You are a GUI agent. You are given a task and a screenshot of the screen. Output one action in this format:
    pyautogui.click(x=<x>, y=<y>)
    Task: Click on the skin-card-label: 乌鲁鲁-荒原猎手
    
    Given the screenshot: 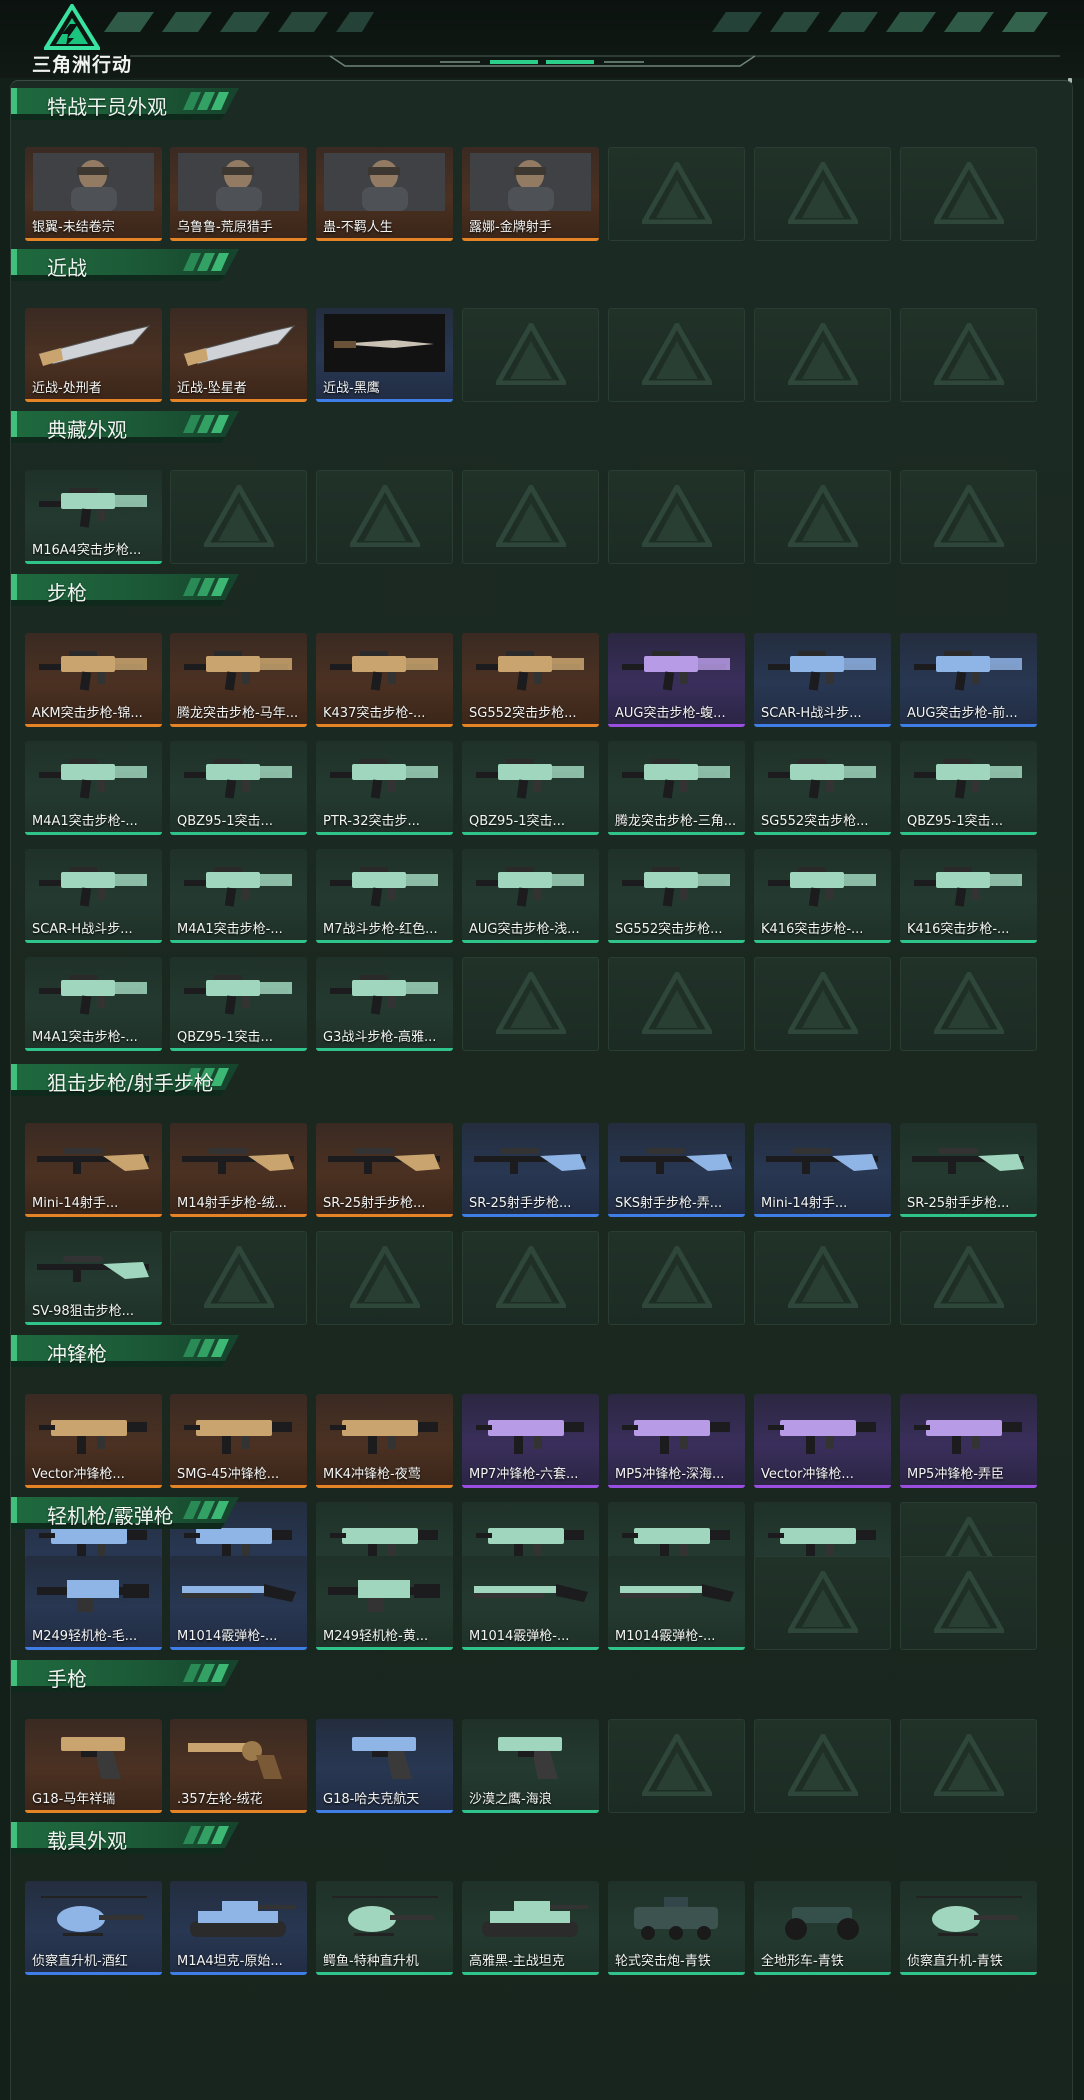 What is the action you would take?
    pyautogui.click(x=225, y=227)
    